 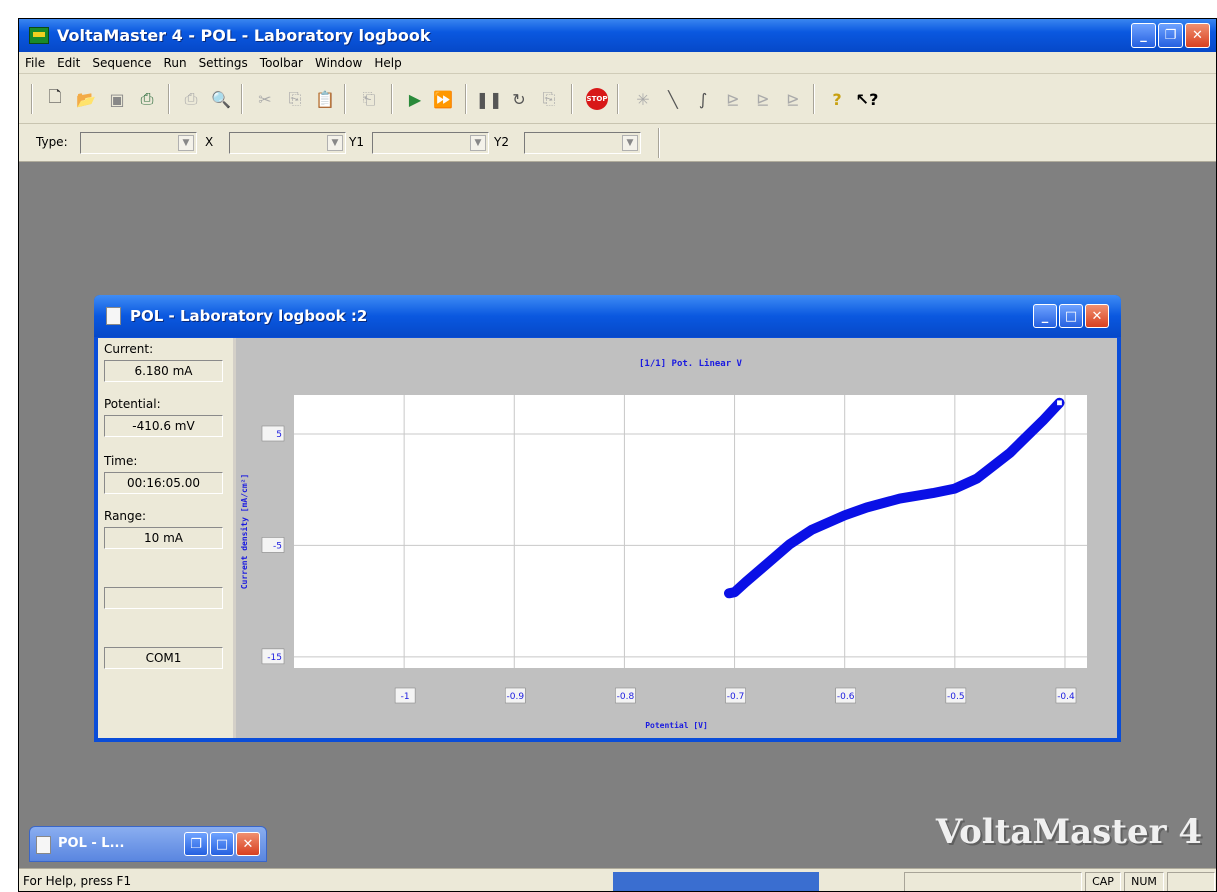 What do you see at coordinates (121, 461) in the screenshot?
I see `time-label: Time:` at bounding box center [121, 461].